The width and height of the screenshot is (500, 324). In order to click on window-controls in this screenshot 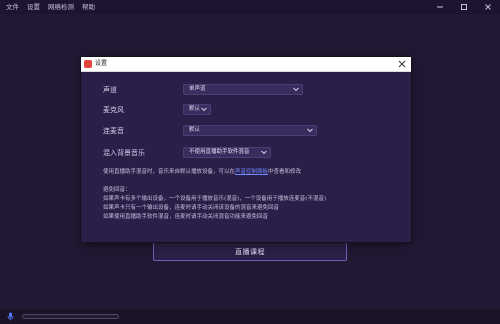, I will do `click(464, 7)`.